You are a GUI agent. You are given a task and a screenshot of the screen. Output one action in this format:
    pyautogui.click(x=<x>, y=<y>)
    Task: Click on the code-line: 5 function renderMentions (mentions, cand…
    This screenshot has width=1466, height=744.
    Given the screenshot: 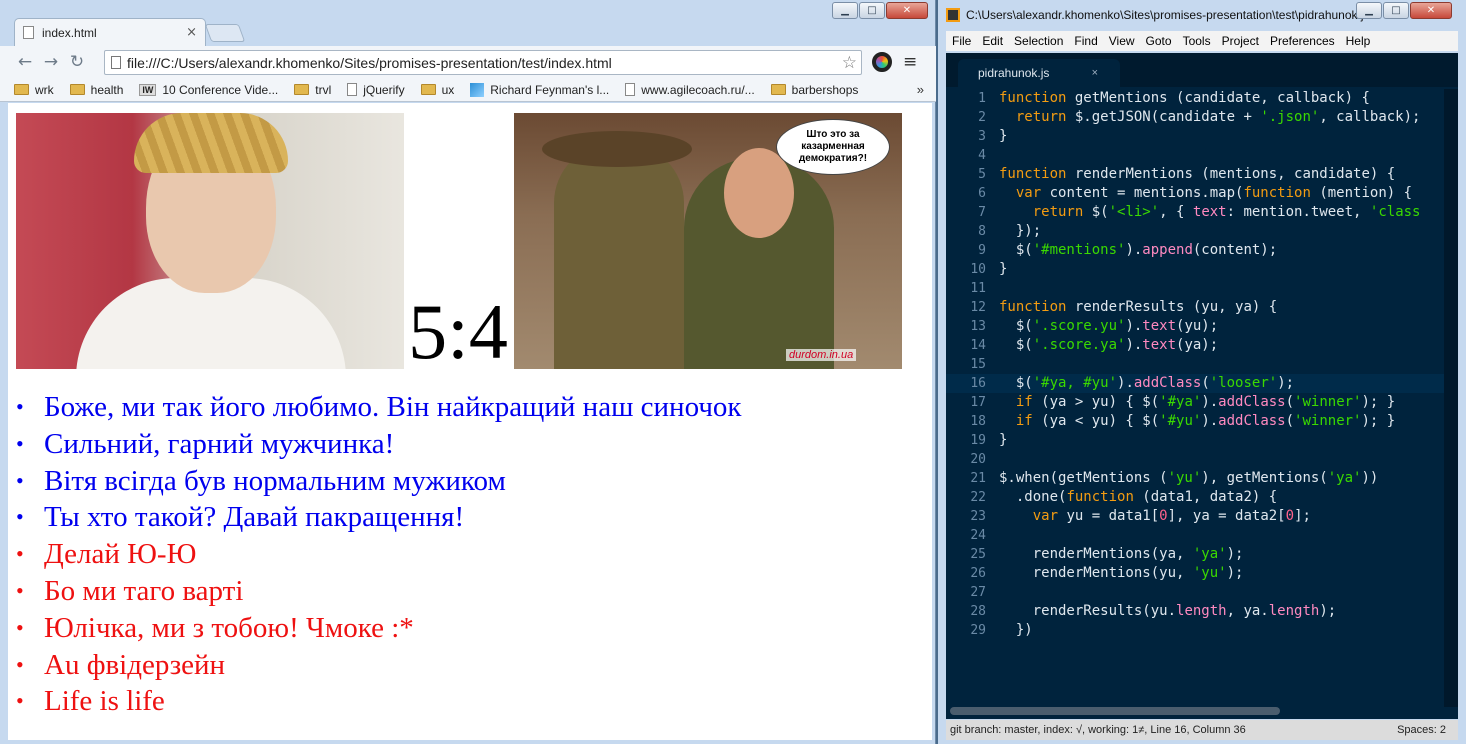 What is the action you would take?
    pyautogui.click(x=1195, y=174)
    